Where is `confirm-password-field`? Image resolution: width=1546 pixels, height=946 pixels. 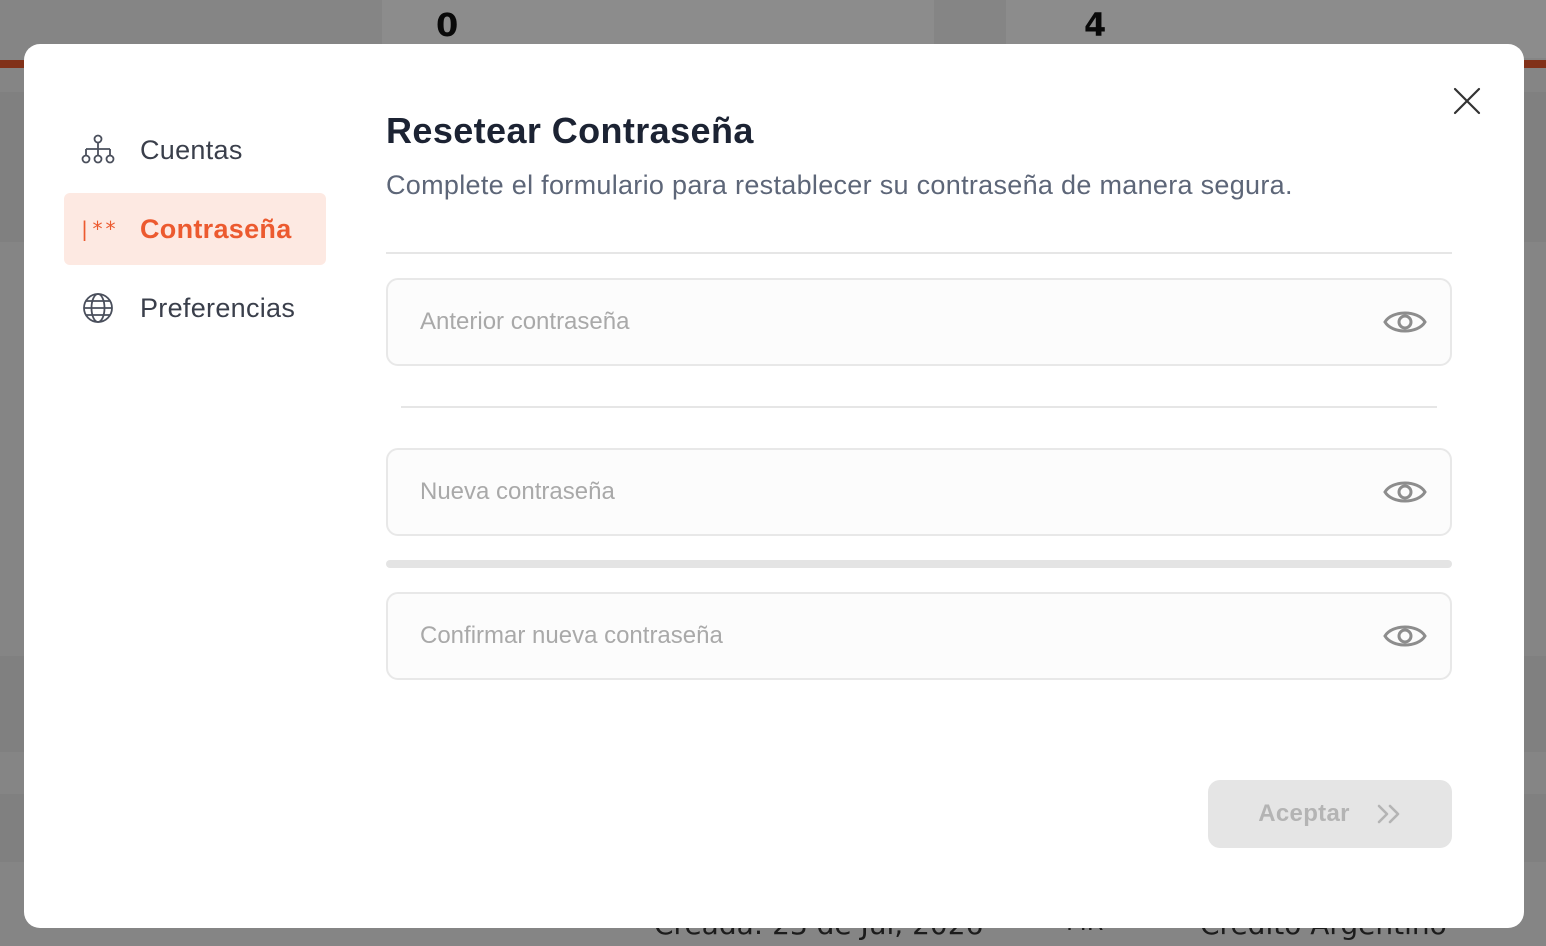
confirm-password-field is located at coordinates (919, 636).